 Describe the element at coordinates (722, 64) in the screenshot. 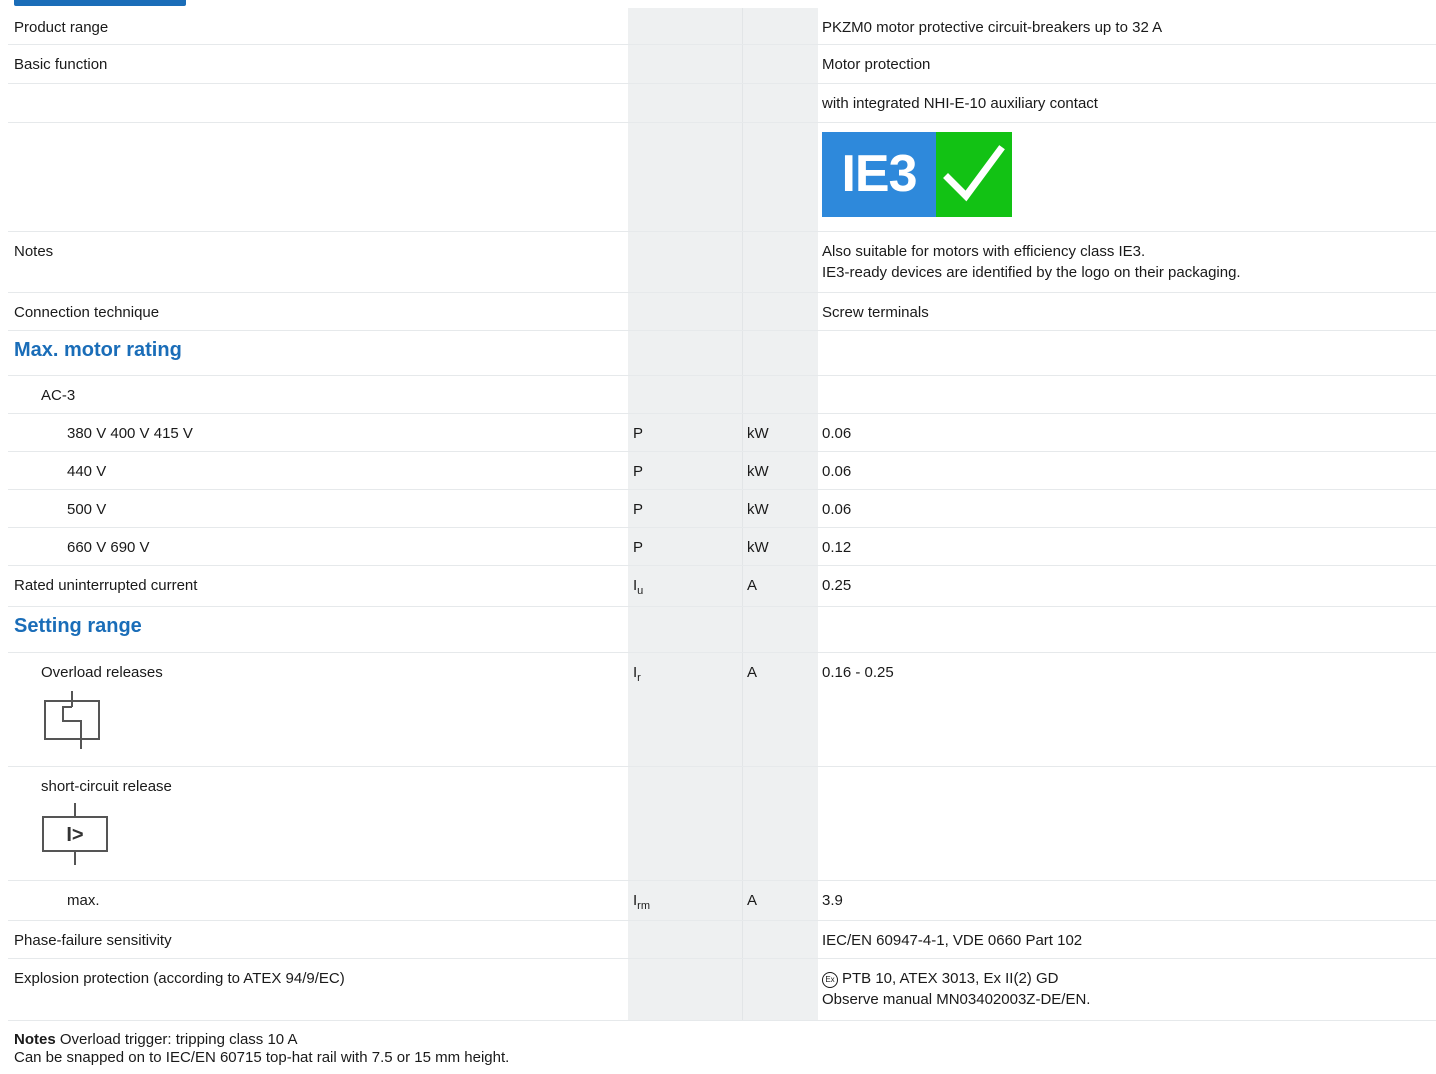

I see `row-basic-function: Basic function Motor protection` at that location.